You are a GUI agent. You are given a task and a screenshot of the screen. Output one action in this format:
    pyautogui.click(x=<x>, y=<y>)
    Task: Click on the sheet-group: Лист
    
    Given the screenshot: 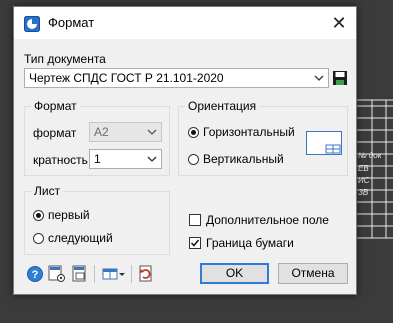 What is the action you would take?
    pyautogui.click(x=97, y=219)
    